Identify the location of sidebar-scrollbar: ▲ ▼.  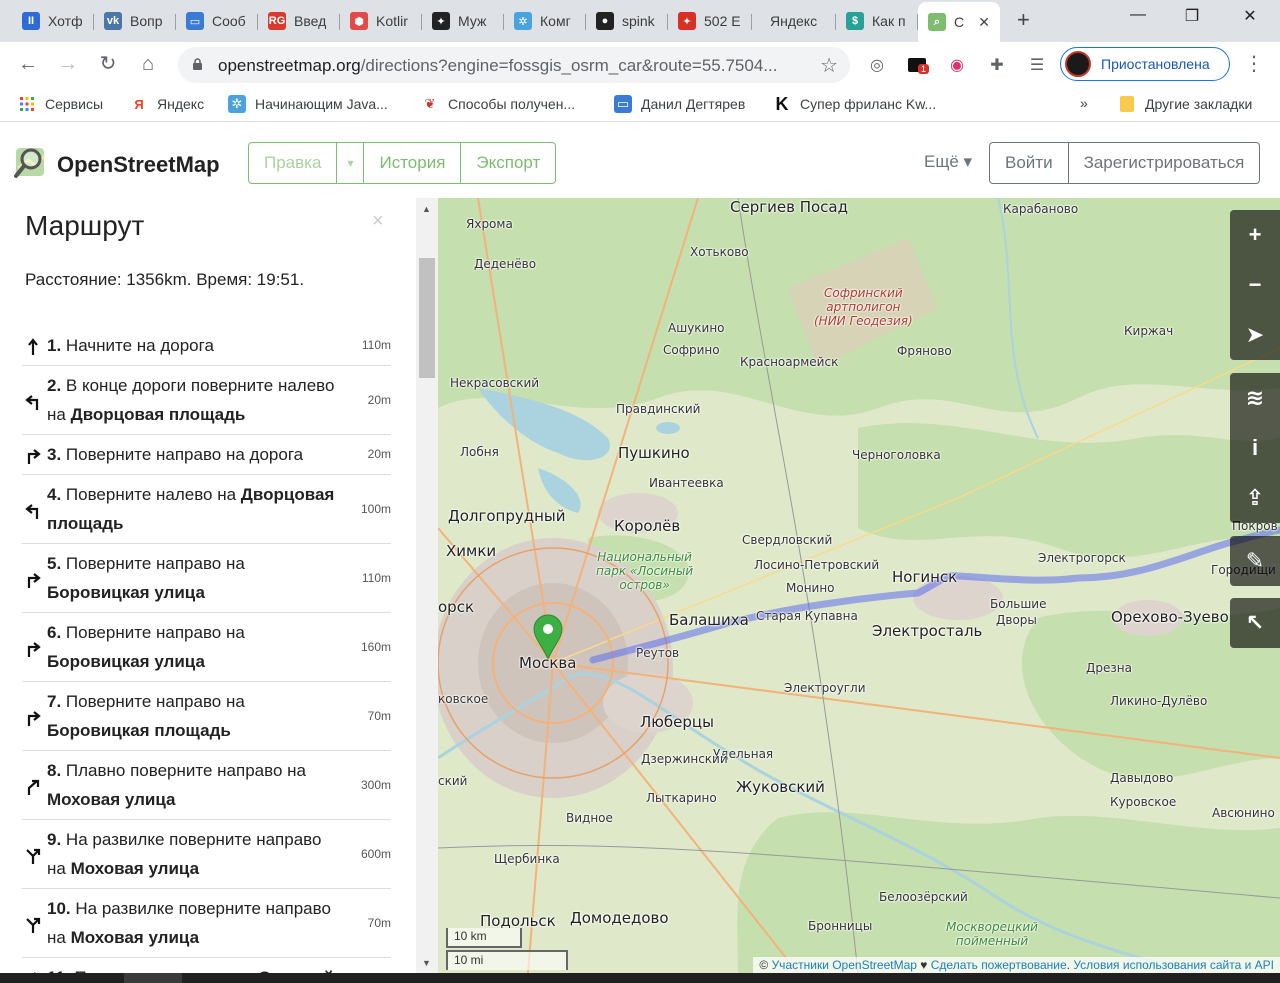
(427, 585).